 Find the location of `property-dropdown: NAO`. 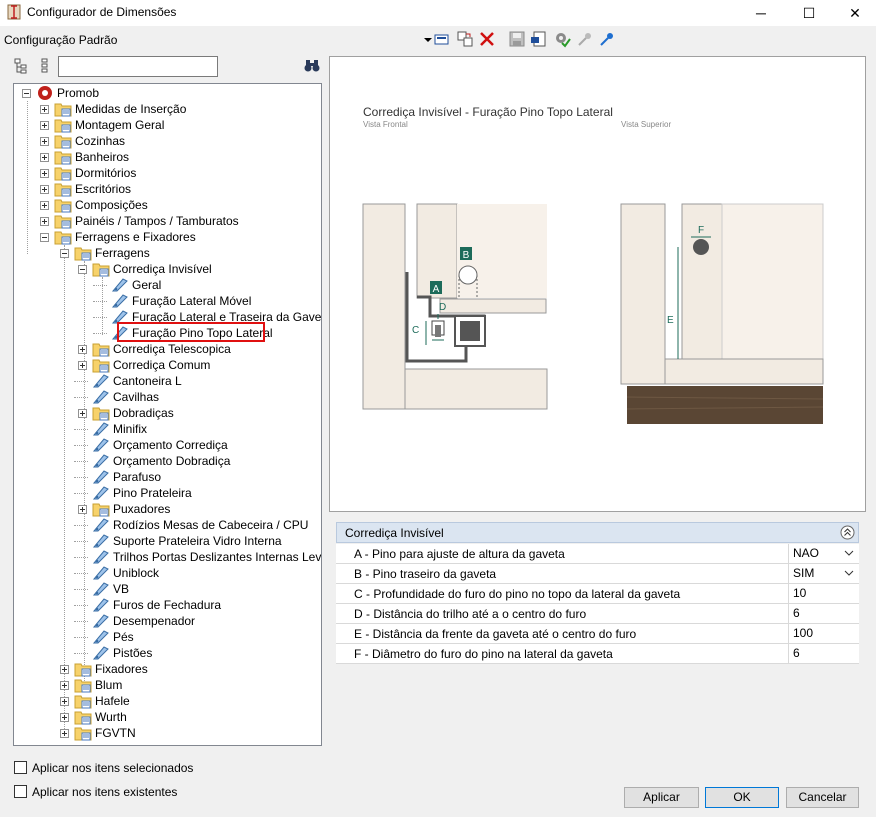

property-dropdown: NAO is located at coordinates (823, 553).